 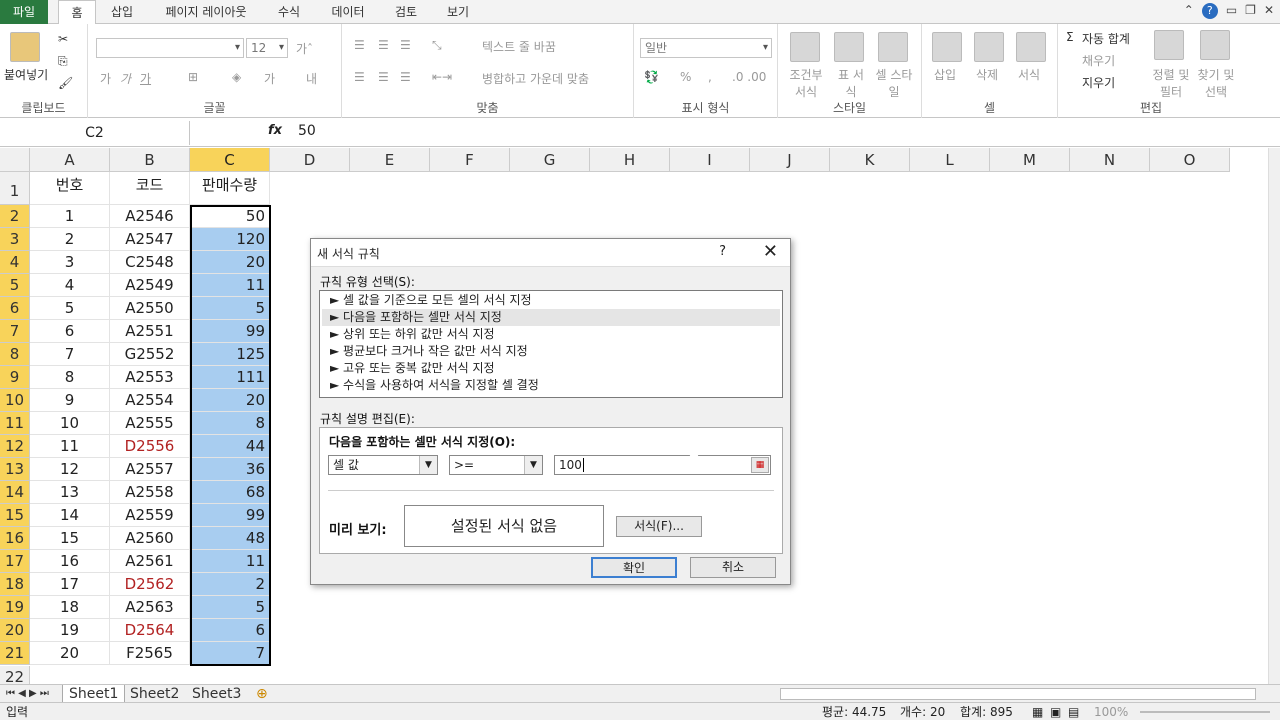 What do you see at coordinates (15, 160) in the screenshot?
I see `select-all-corner` at bounding box center [15, 160].